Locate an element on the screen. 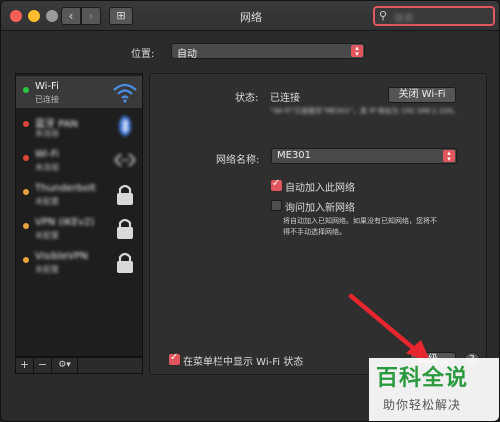 Image resolution: width=500 pixels, height=422 pixels. add-service-button: + is located at coordinates (25, 365).